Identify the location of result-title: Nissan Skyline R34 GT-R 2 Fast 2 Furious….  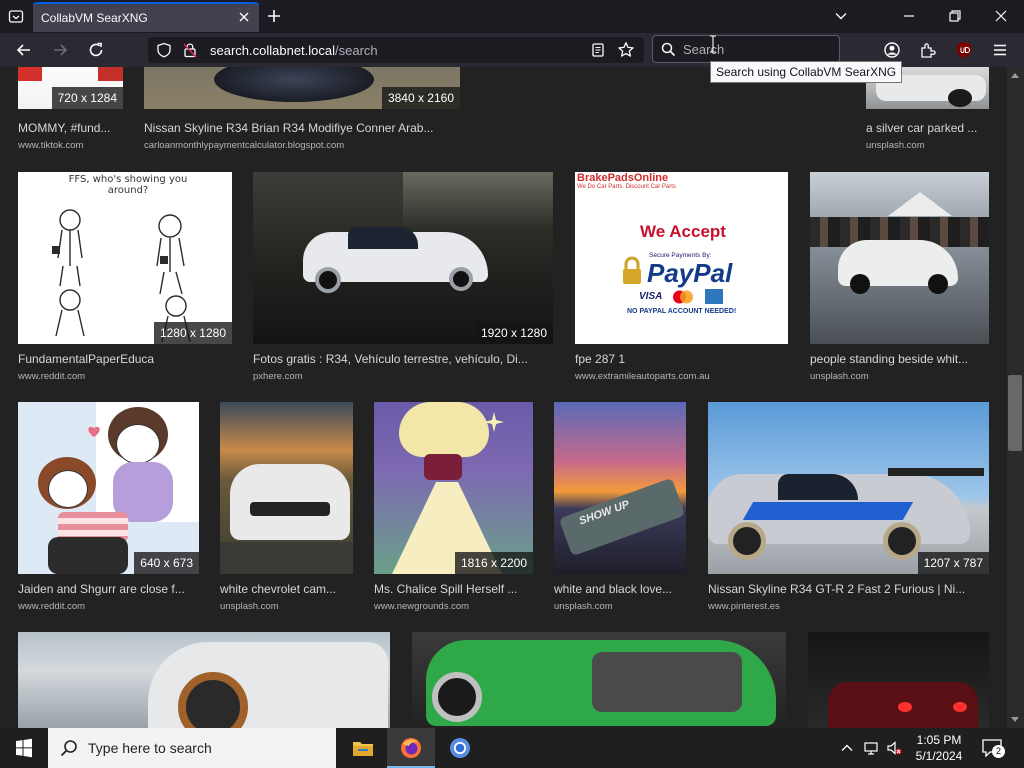
(849, 589).